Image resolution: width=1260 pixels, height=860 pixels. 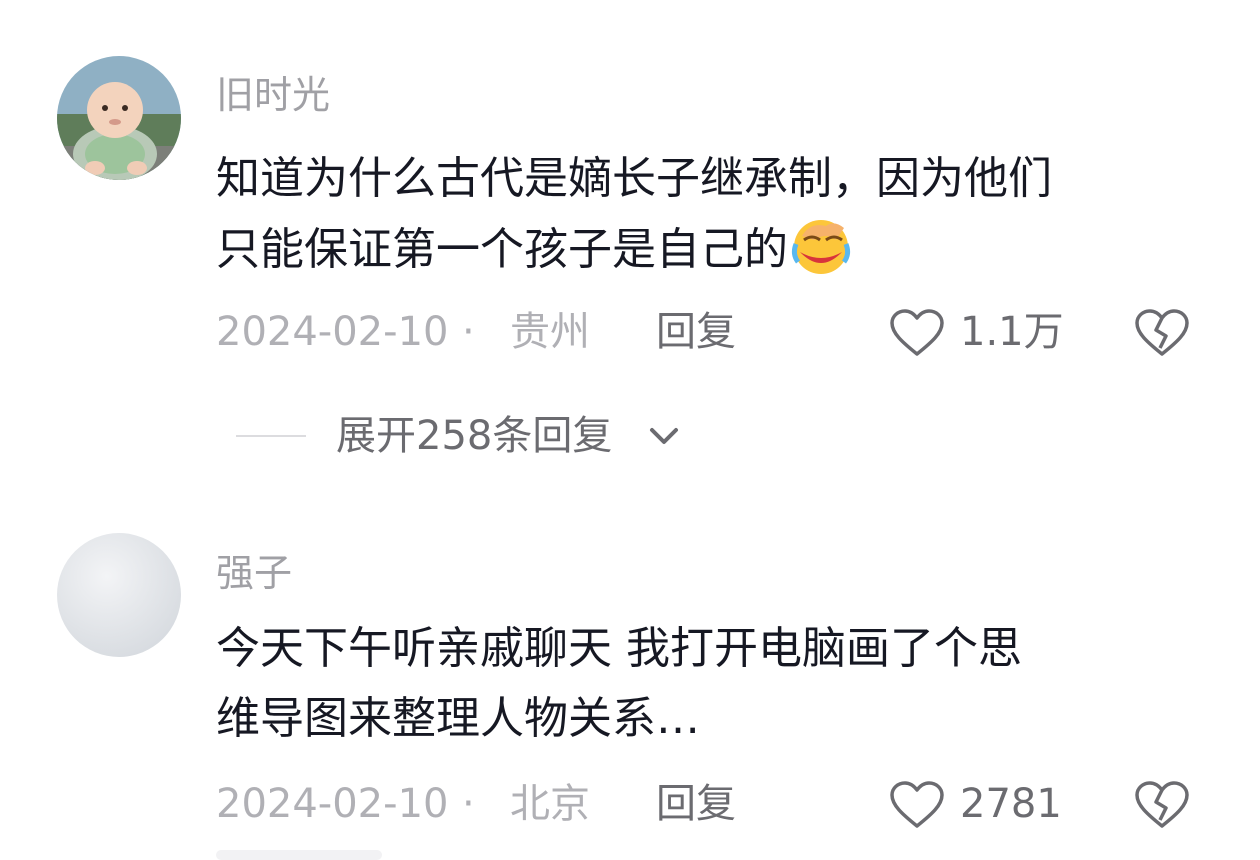 I want to click on blank-gray-avatar-image, so click(x=119, y=595).